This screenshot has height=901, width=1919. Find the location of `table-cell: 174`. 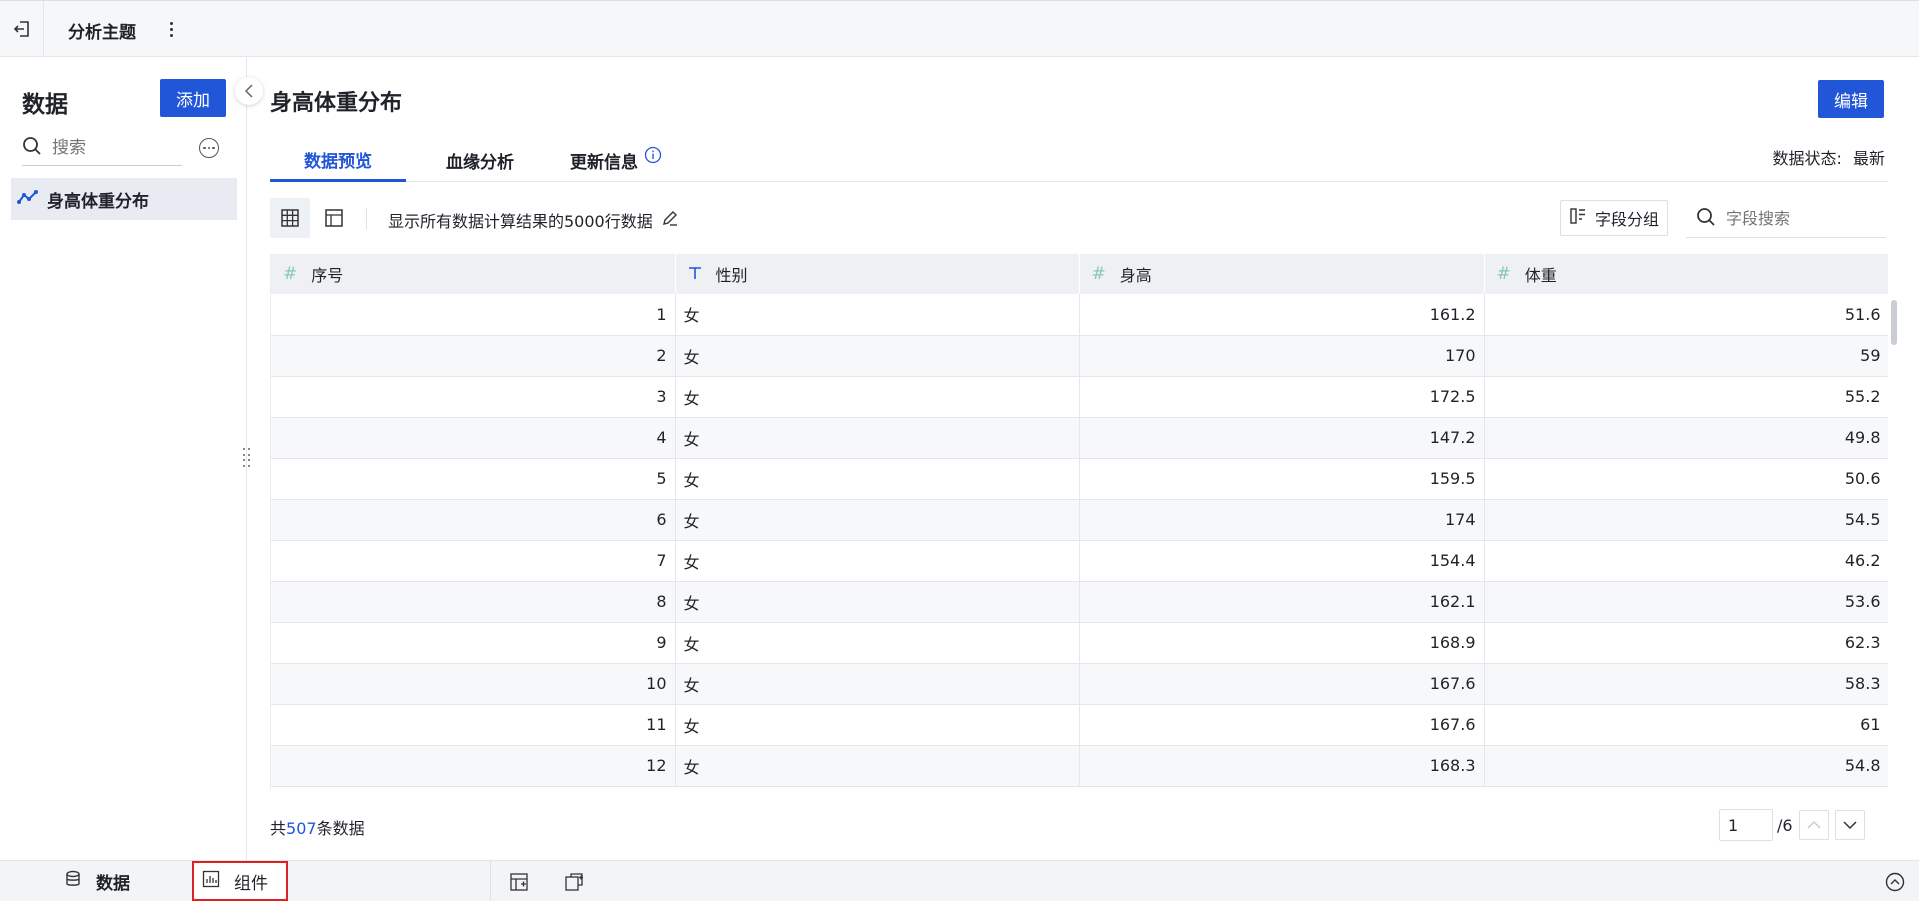

table-cell: 174 is located at coordinates (1282, 520).